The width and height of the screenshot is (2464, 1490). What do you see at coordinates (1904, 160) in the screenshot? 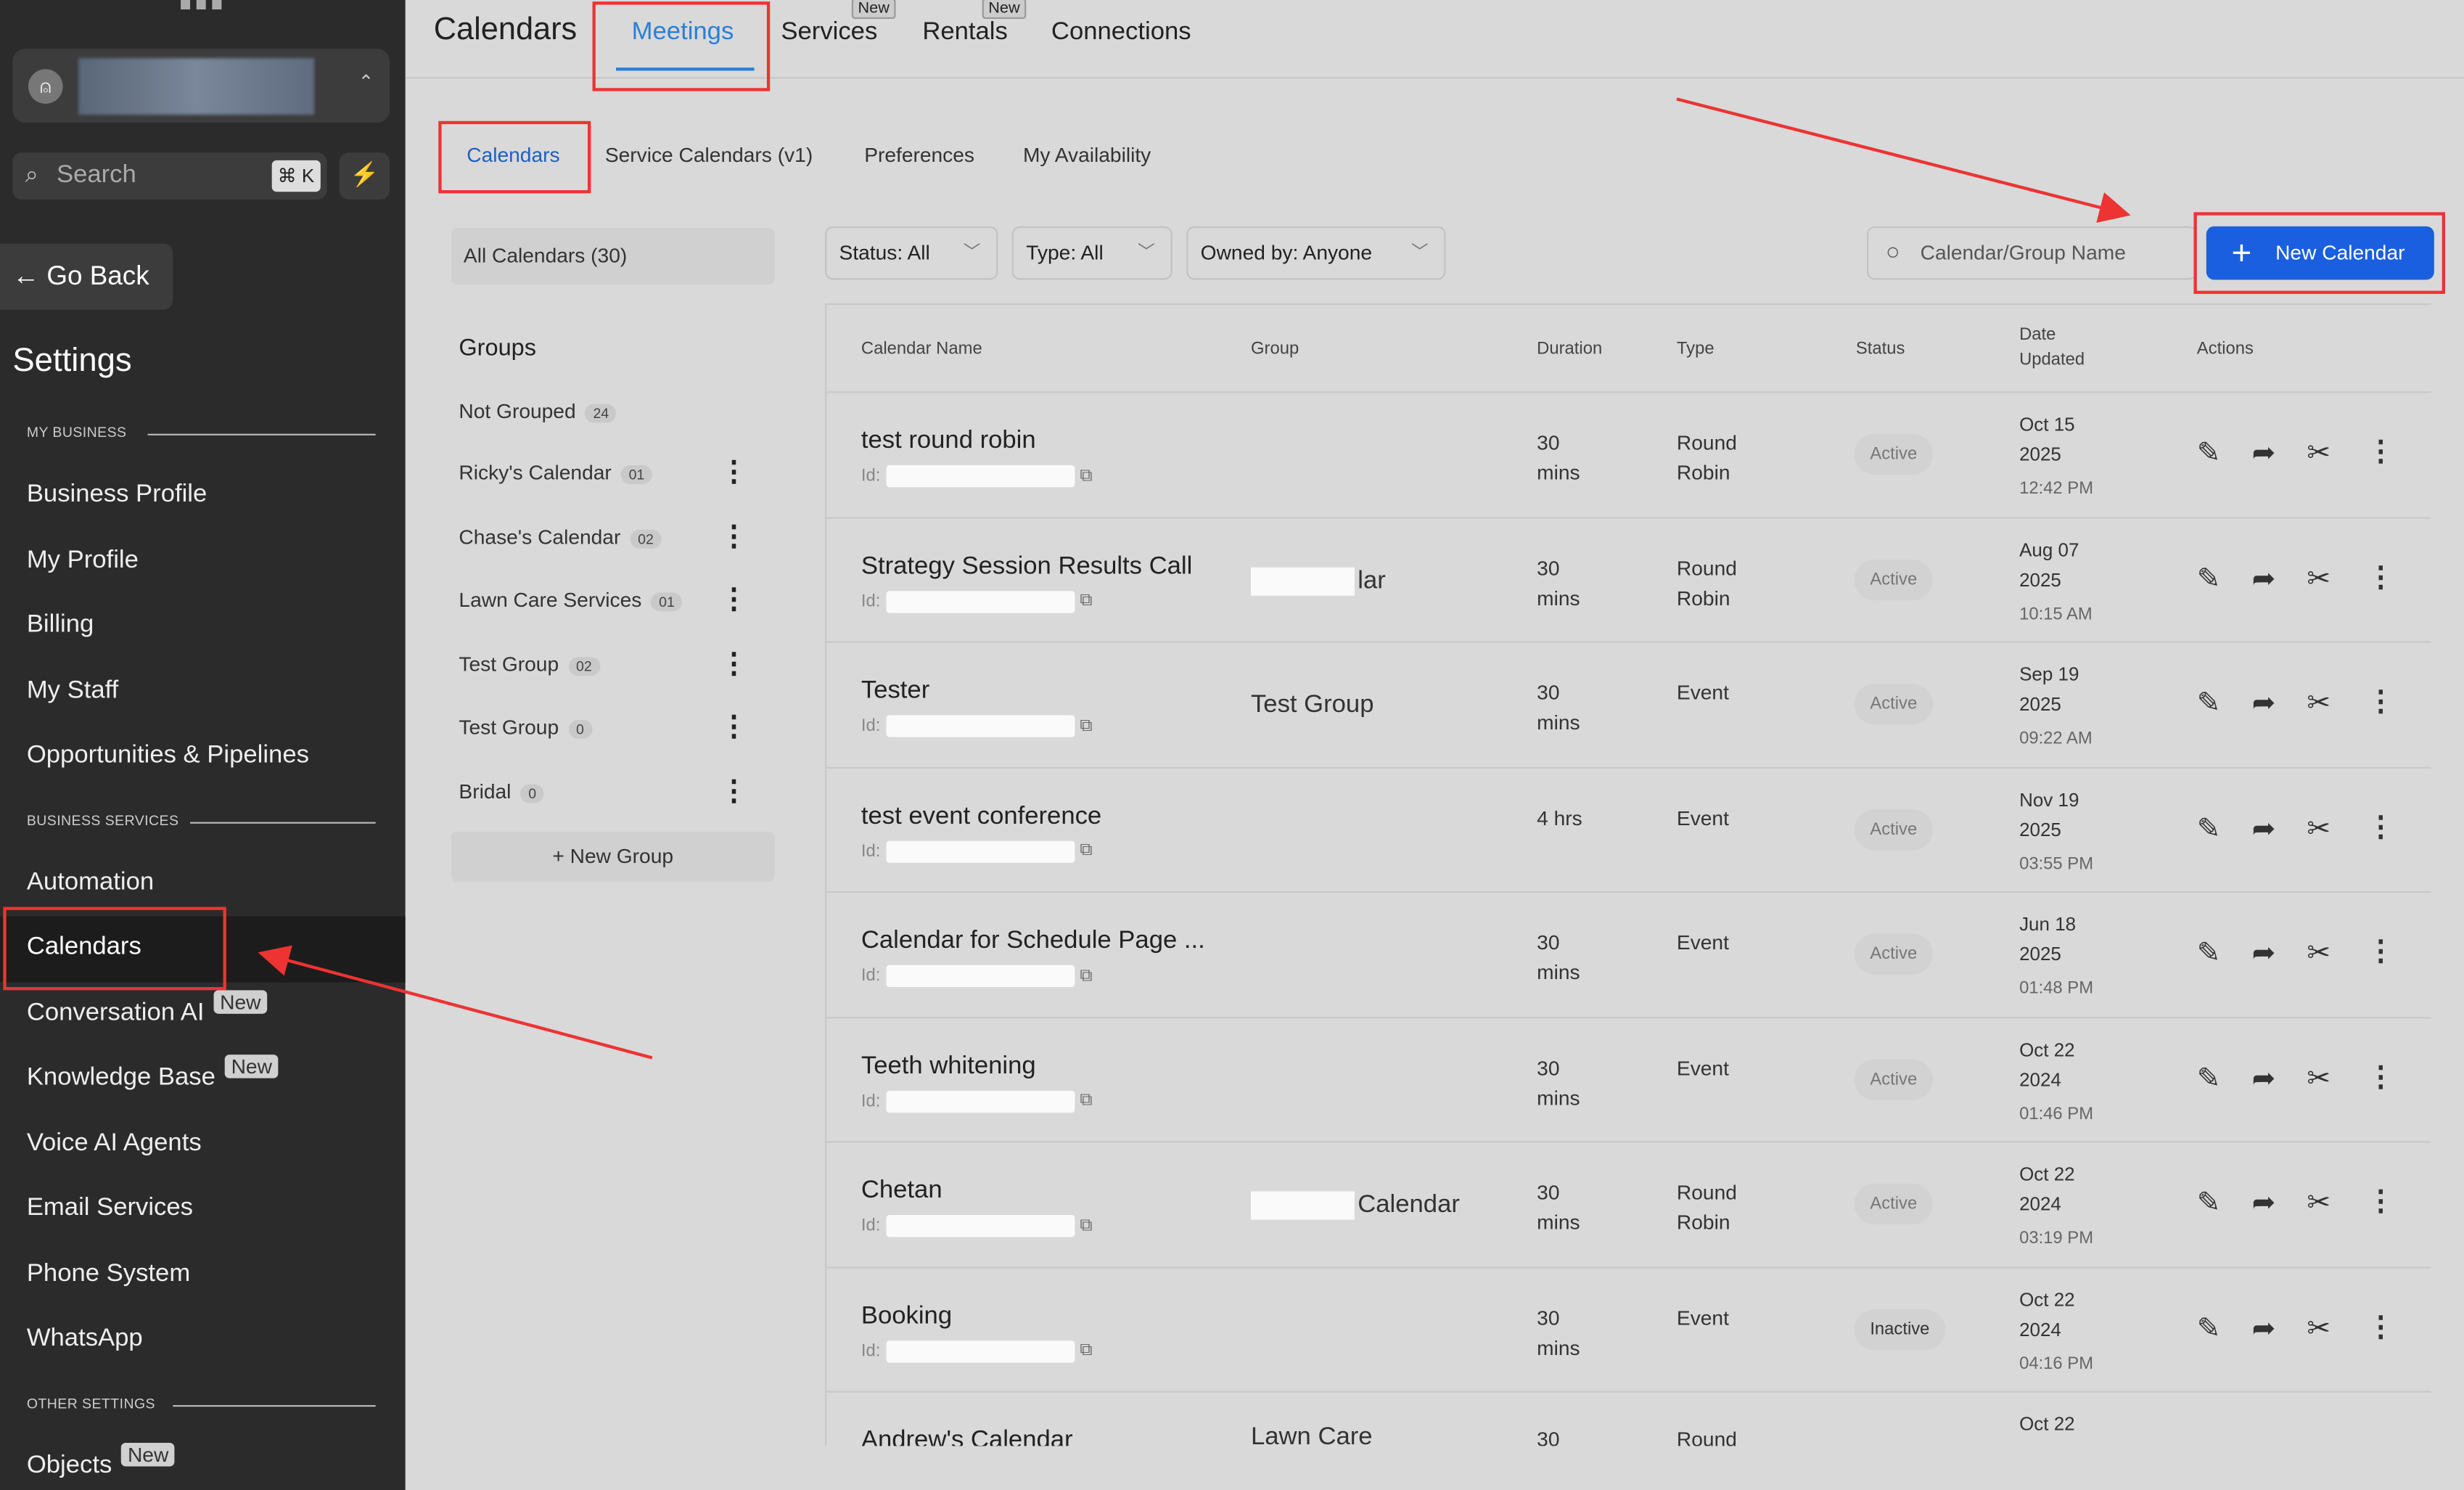
I see `annotation-arrow-new-calendar` at bounding box center [1904, 160].